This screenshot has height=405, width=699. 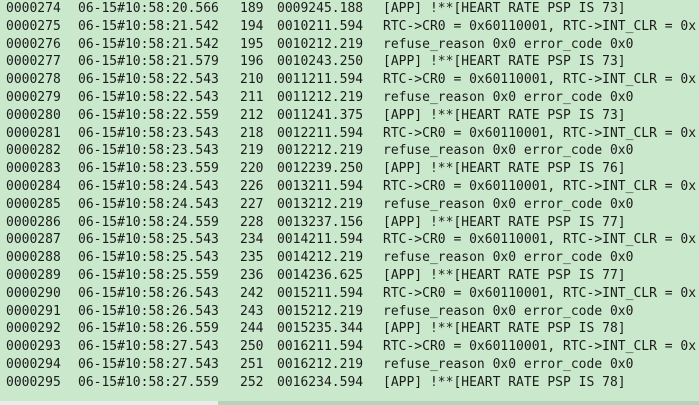 What do you see at coordinates (252, 293) in the screenshot?
I see `log-tick-cell: 242` at bounding box center [252, 293].